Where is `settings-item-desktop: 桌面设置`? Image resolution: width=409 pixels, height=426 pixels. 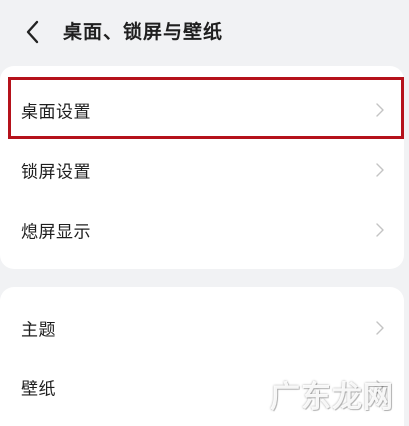
settings-item-desktop: 桌面设置 is located at coordinates (202, 110).